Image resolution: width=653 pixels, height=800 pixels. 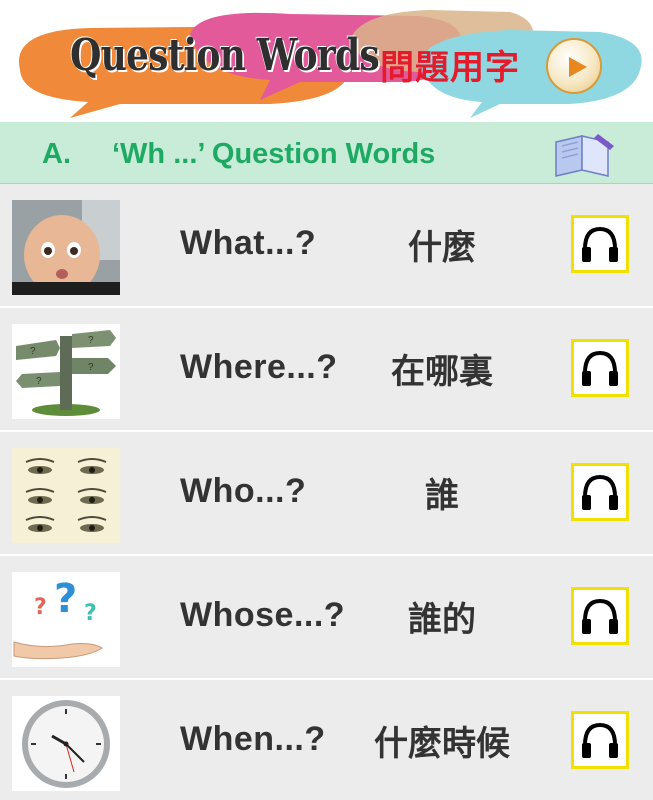 I want to click on app-title: Question Words, so click(x=225, y=55).